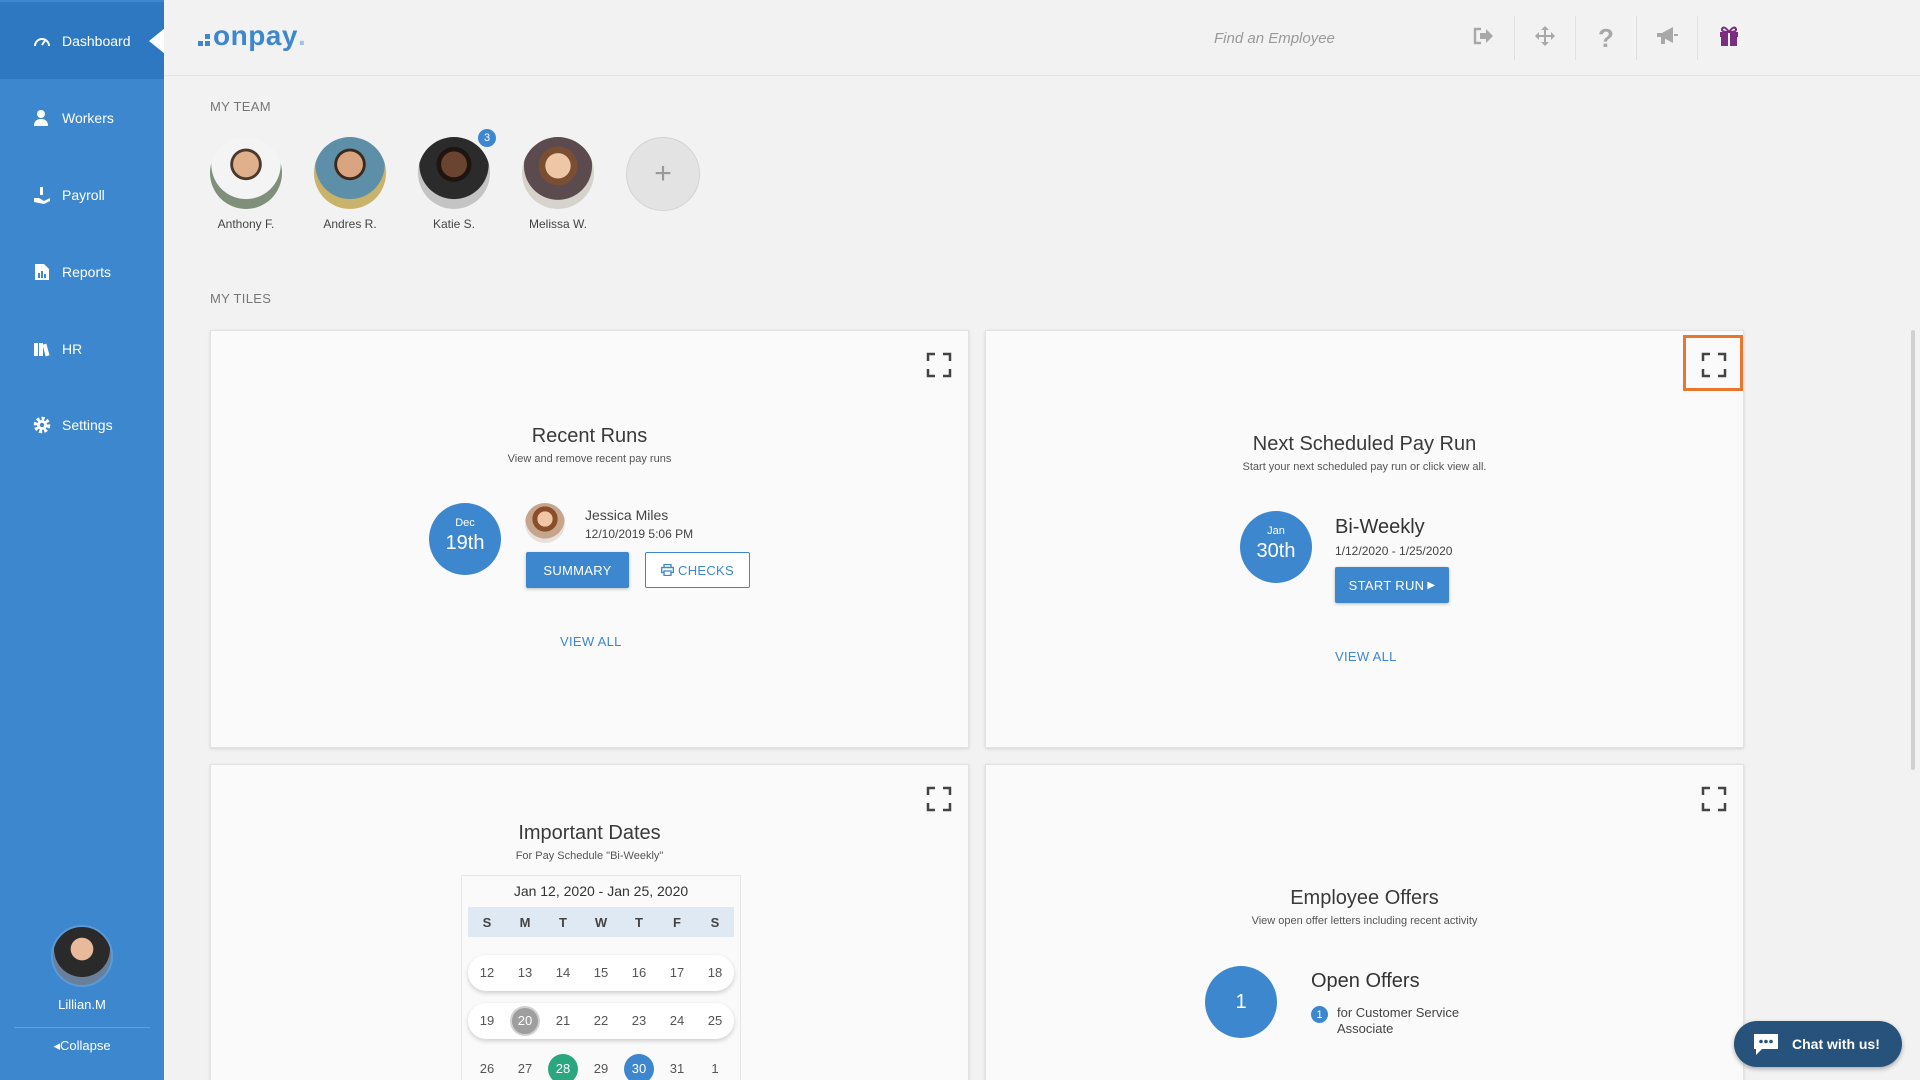 The height and width of the screenshot is (1080, 1920). I want to click on gear-icon, so click(42, 425).